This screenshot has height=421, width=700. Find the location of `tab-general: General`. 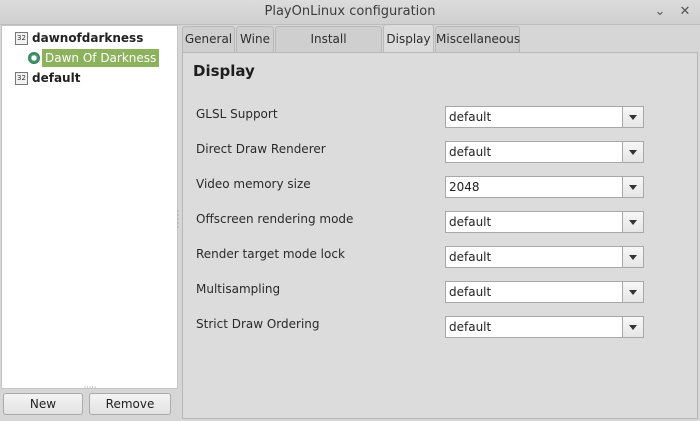

tab-general: General is located at coordinates (208, 39).